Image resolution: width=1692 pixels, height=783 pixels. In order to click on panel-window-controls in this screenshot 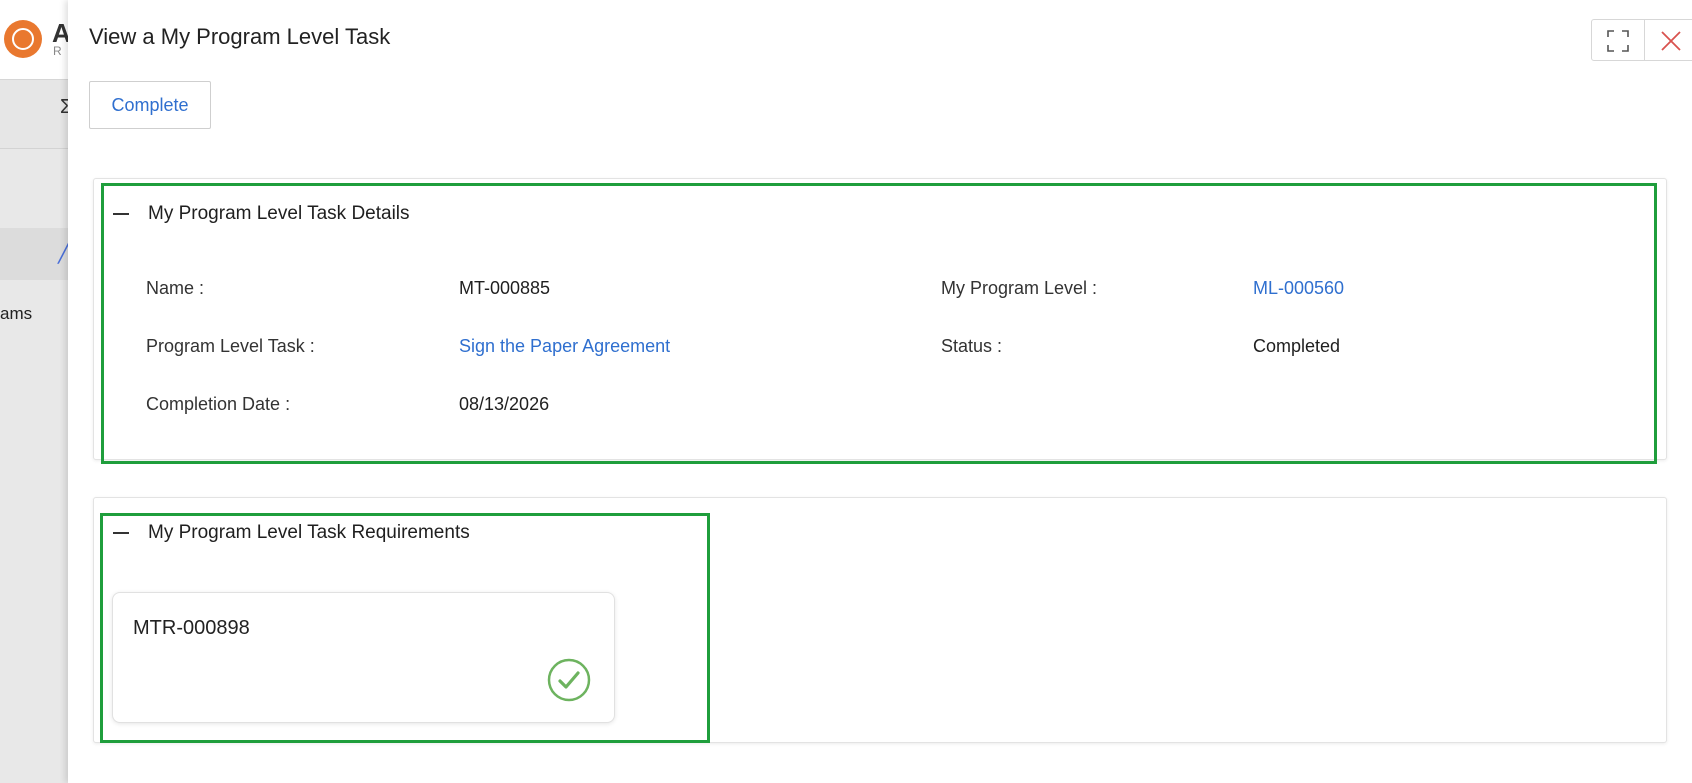, I will do `click(1641, 40)`.